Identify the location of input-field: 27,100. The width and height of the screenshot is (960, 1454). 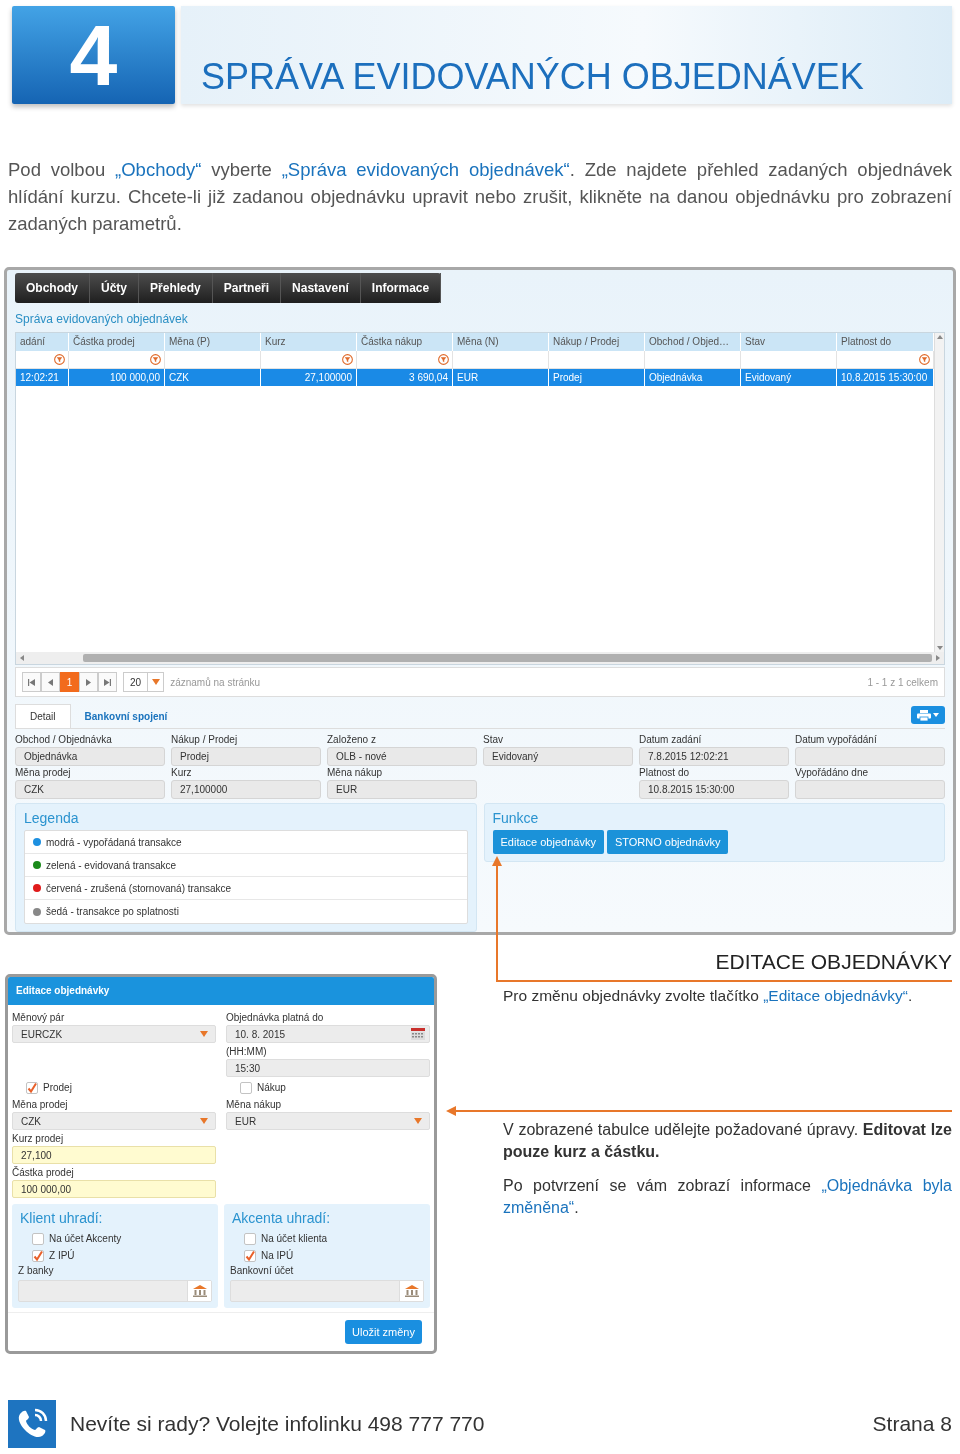
(114, 1155).